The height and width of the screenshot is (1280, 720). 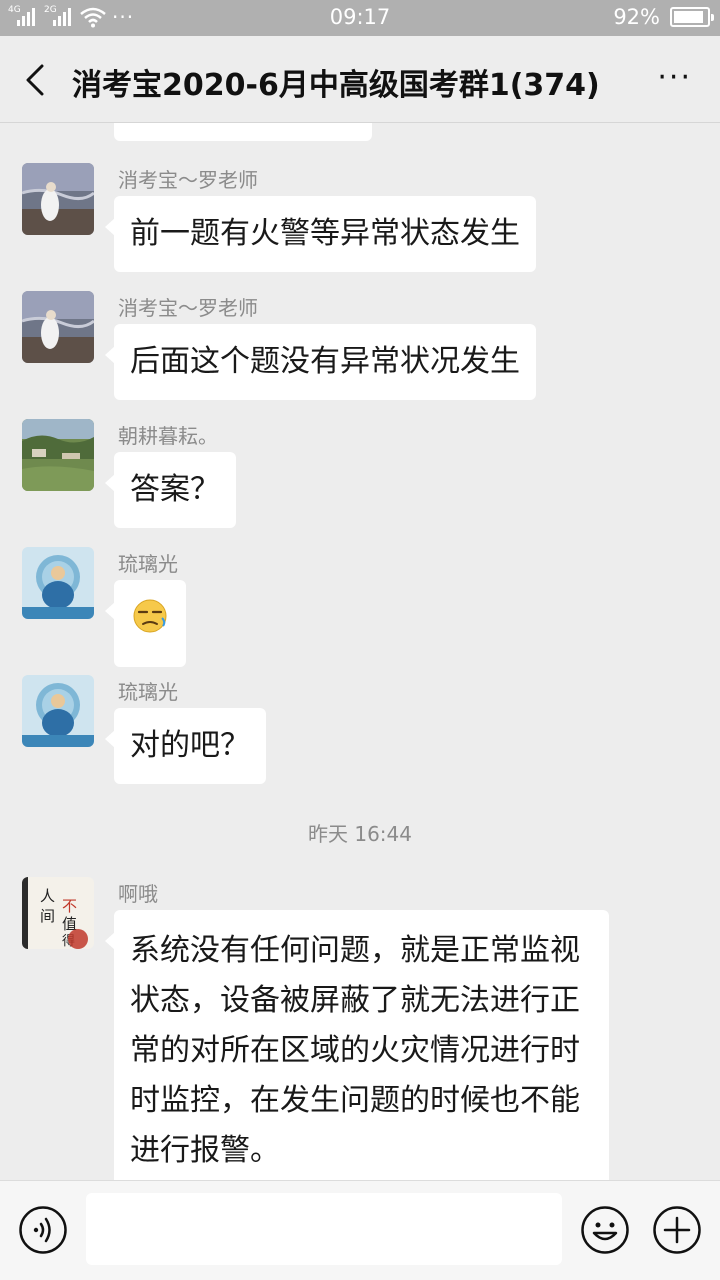 I want to click on battery-percent: 92%, so click(x=636, y=17).